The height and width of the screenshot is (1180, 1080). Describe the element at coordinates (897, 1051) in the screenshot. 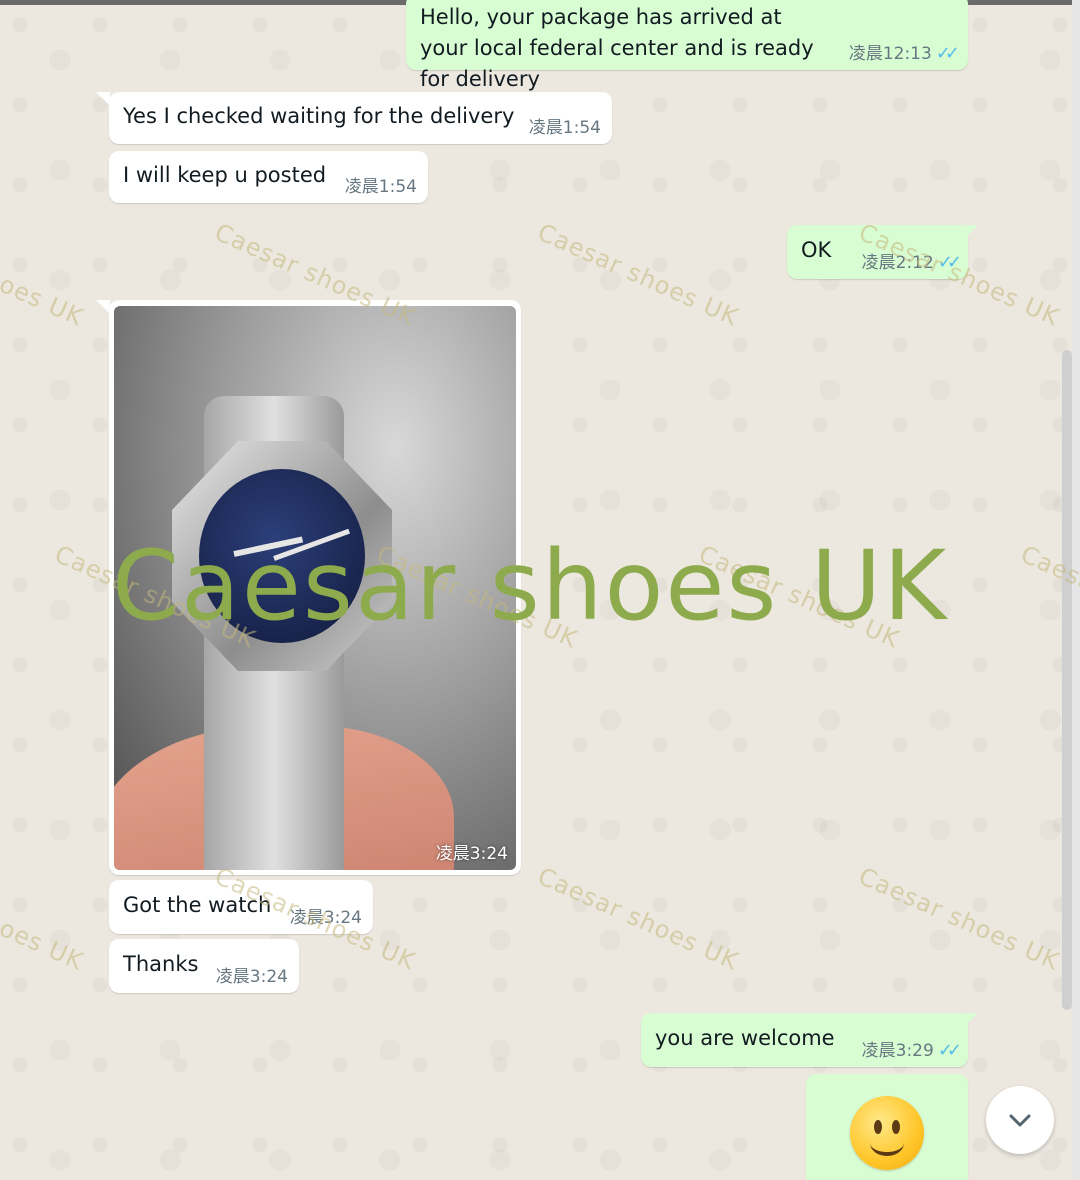

I see `message-time: 凌晨3:29` at that location.